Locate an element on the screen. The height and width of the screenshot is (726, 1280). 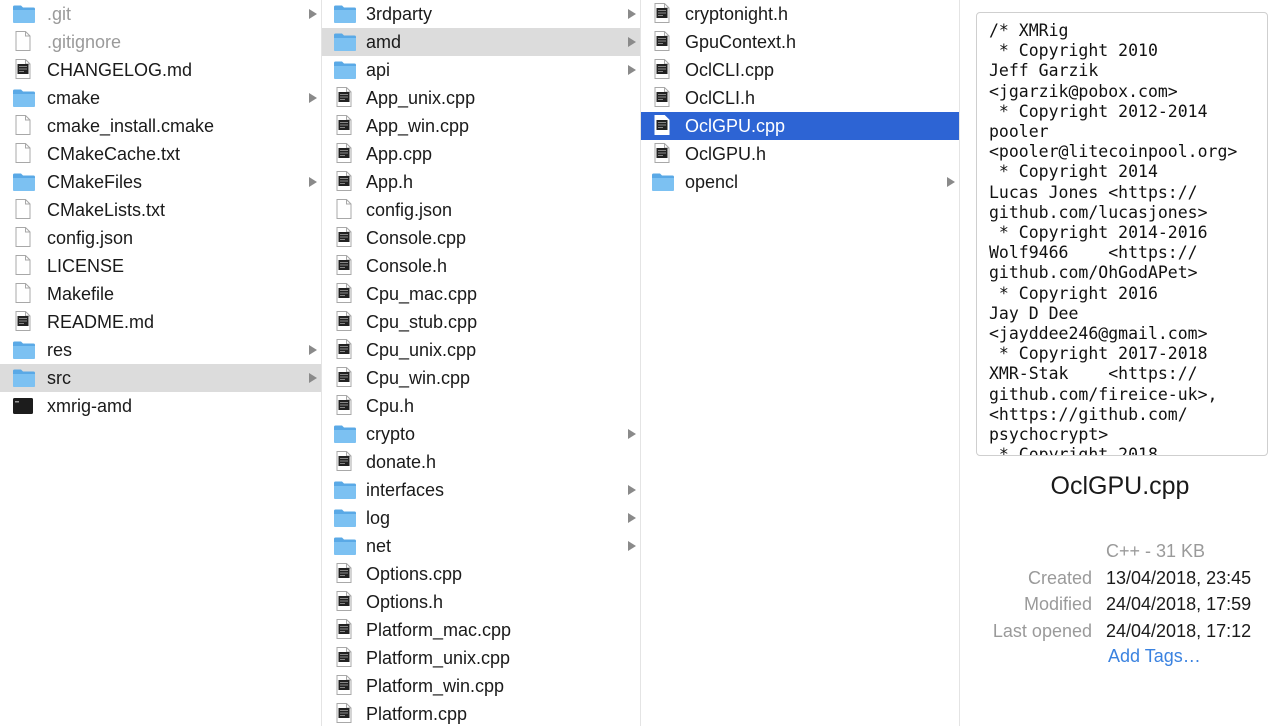
file-item-makefile: Makefile is located at coordinates (160, 294).